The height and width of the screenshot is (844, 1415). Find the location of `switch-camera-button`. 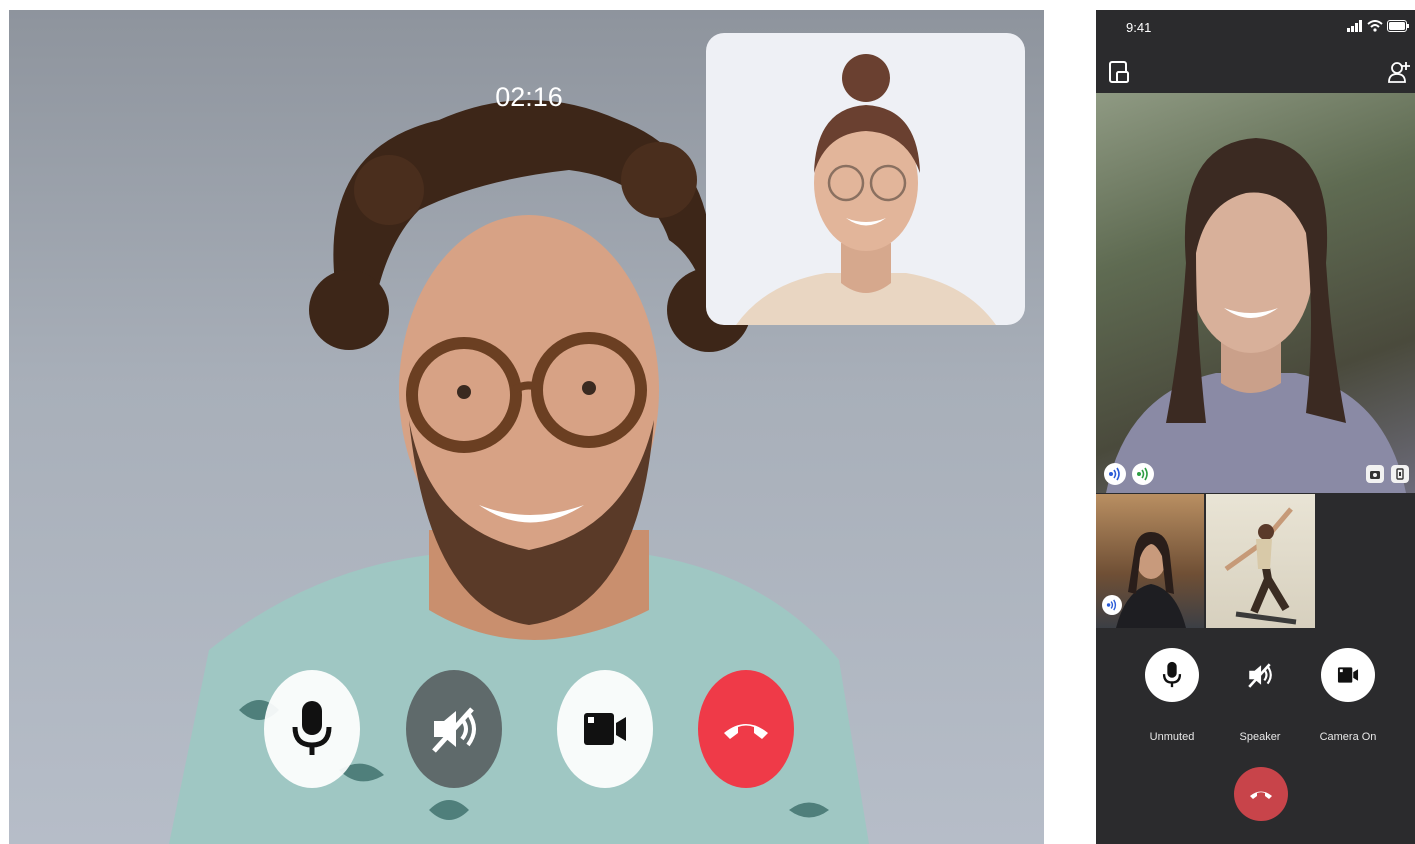

switch-camera-button is located at coordinates (1375, 474).